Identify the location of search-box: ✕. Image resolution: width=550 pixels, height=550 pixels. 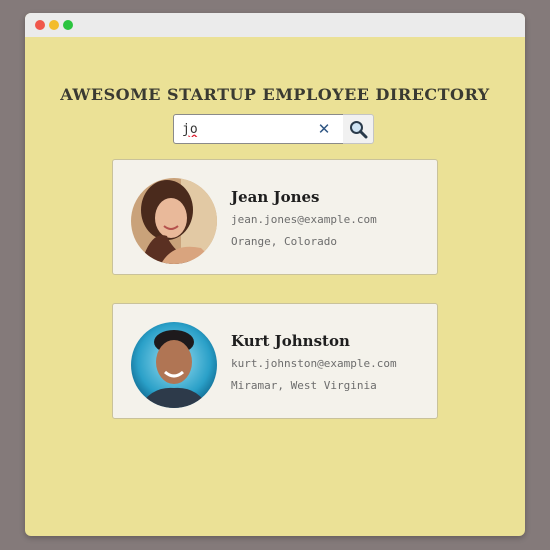
(258, 129).